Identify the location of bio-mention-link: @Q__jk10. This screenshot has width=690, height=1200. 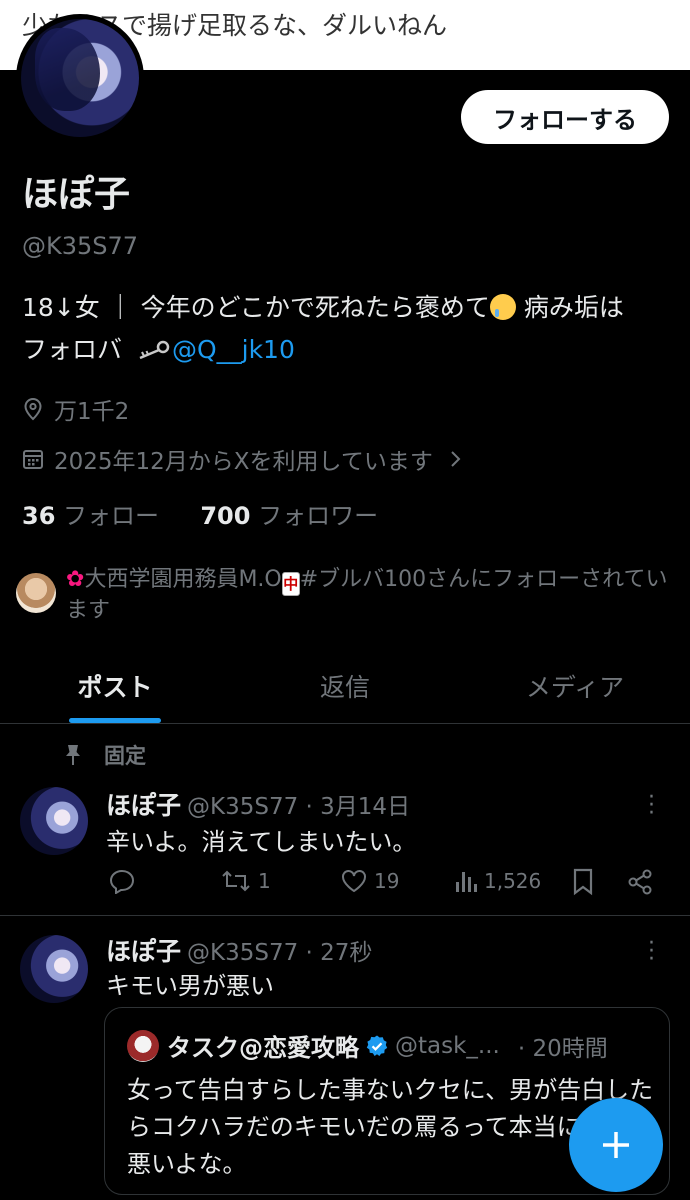
(233, 349).